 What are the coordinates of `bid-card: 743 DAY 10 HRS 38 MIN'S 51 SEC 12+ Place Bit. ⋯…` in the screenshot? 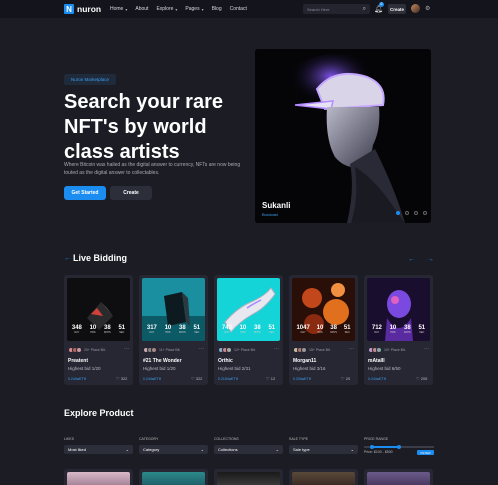 It's located at (248, 330).